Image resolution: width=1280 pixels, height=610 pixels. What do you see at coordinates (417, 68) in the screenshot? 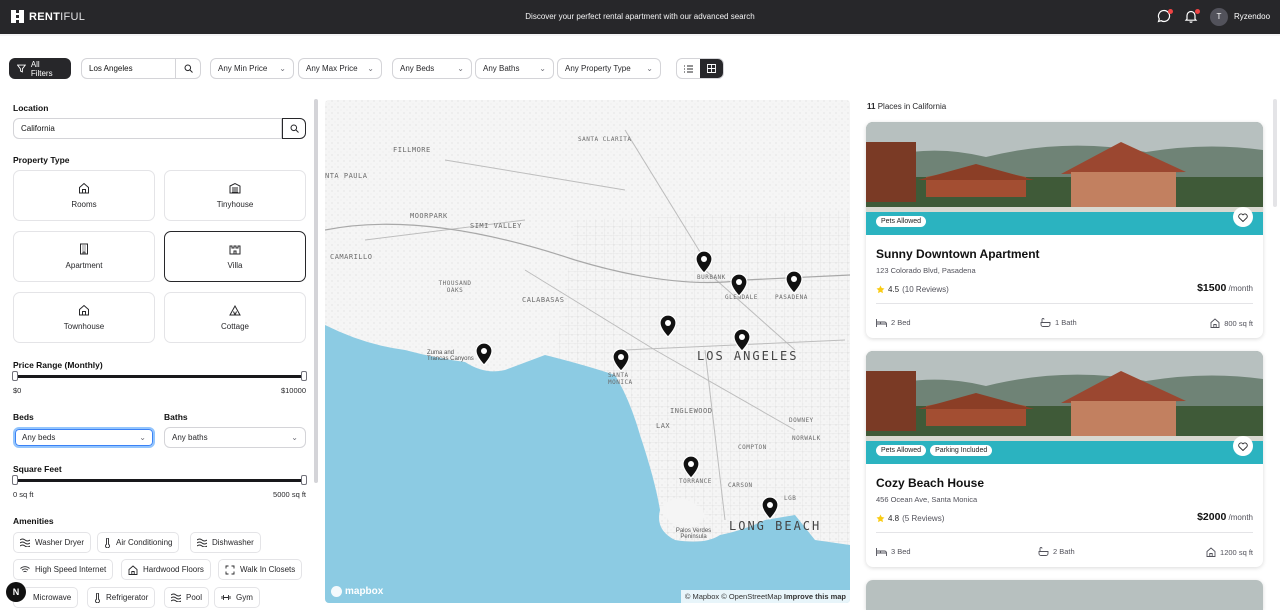
I see `beds-value: Any Beds` at bounding box center [417, 68].